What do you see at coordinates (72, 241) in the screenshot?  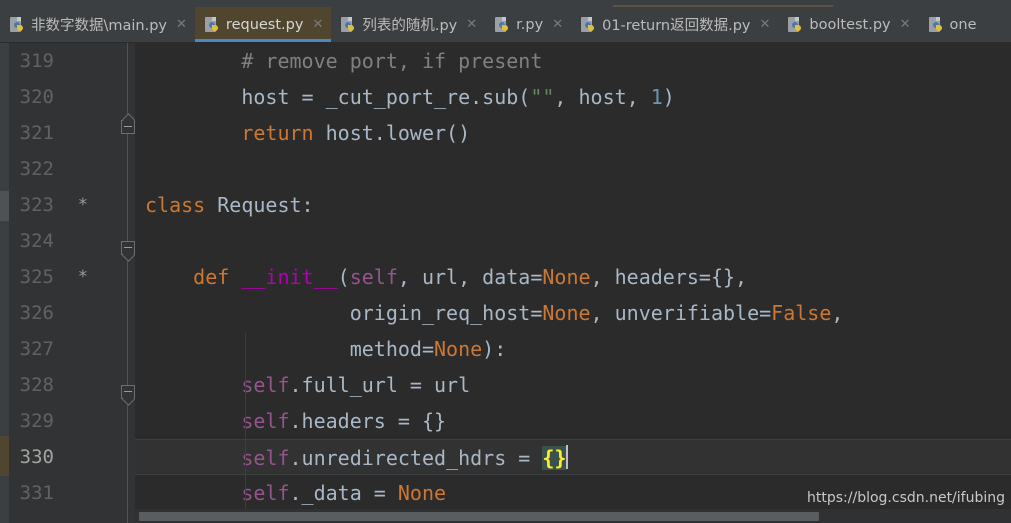 I see `line-row: 324` at bounding box center [72, 241].